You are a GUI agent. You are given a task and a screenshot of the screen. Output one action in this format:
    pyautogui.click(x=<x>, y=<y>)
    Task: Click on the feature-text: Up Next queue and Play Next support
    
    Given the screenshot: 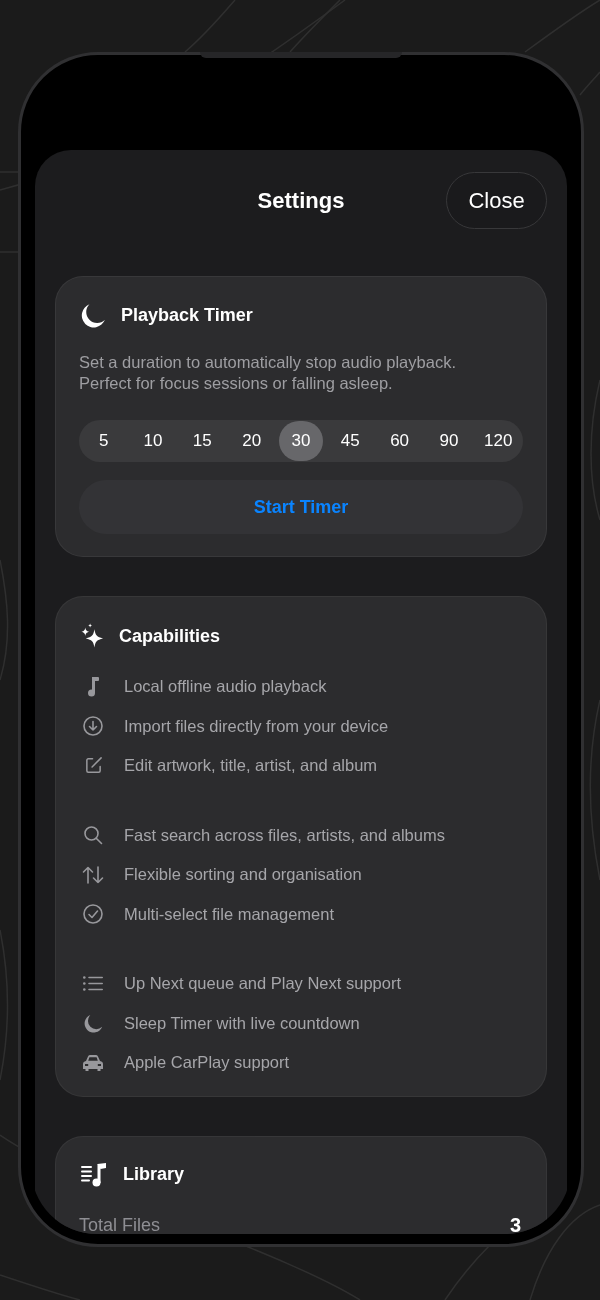 What is the action you would take?
    pyautogui.click(x=262, y=984)
    